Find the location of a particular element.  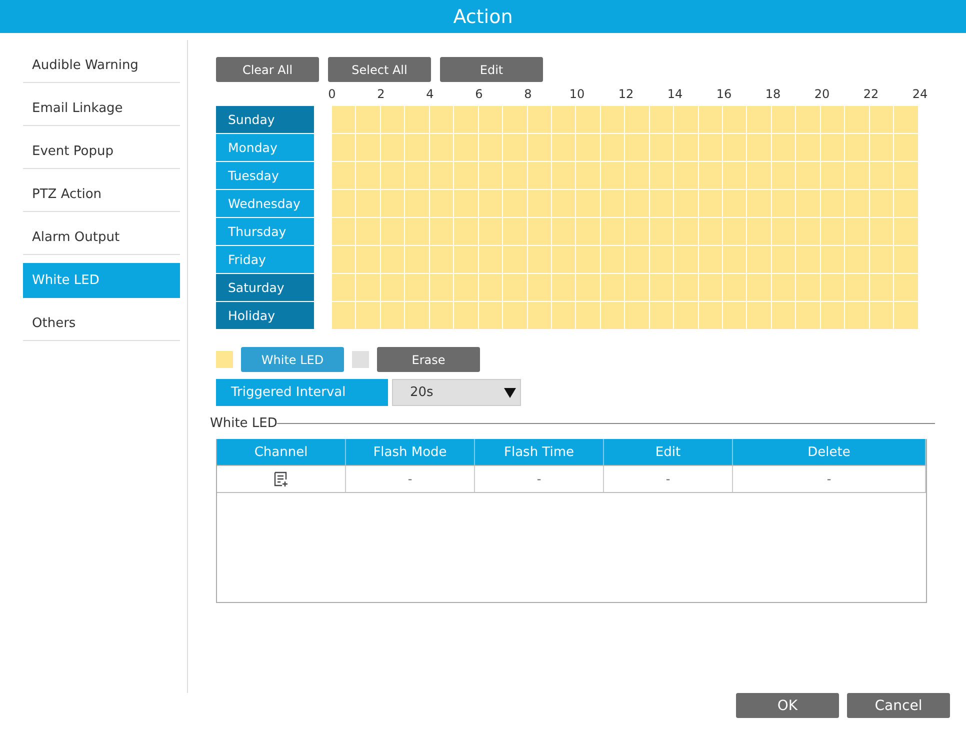

toolbar-button: Clear All is located at coordinates (267, 69).